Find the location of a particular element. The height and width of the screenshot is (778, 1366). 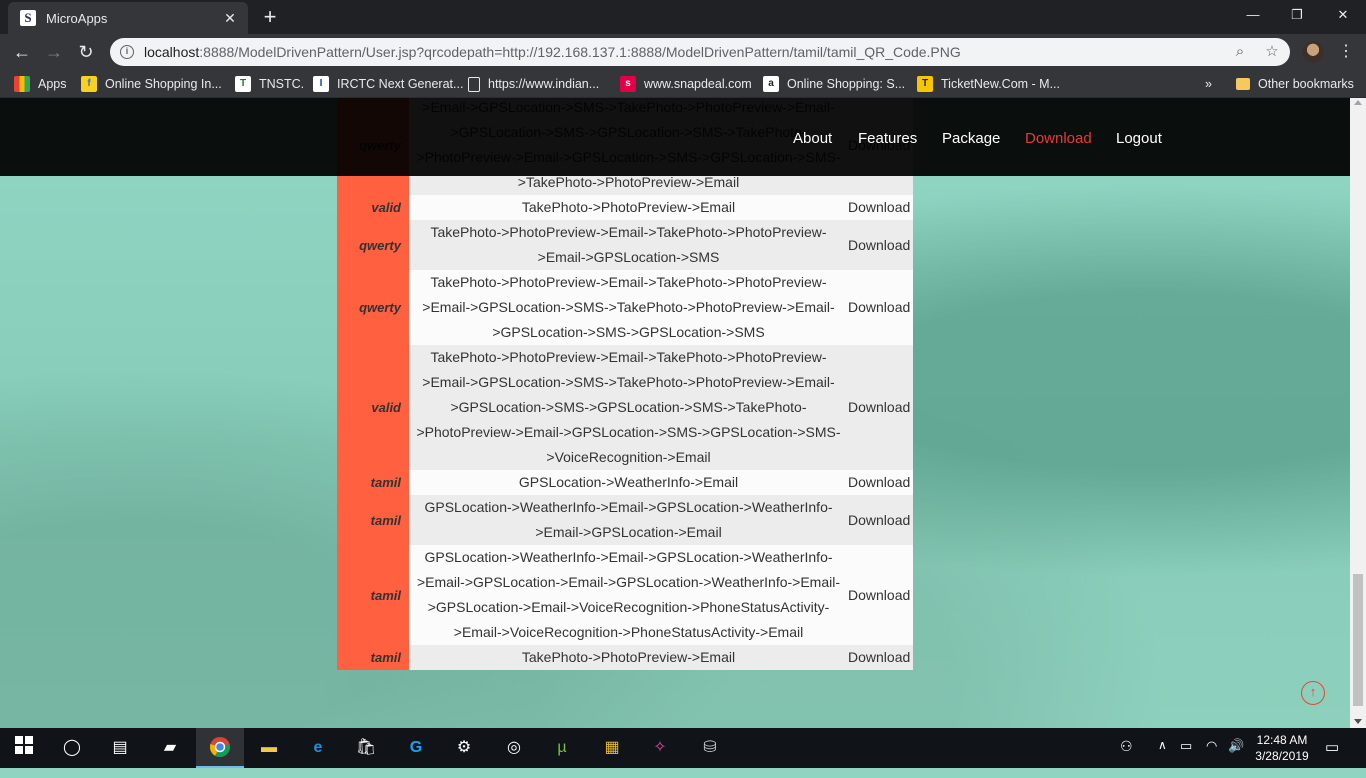

bookmark-apps: Apps is located at coordinates (40, 84).